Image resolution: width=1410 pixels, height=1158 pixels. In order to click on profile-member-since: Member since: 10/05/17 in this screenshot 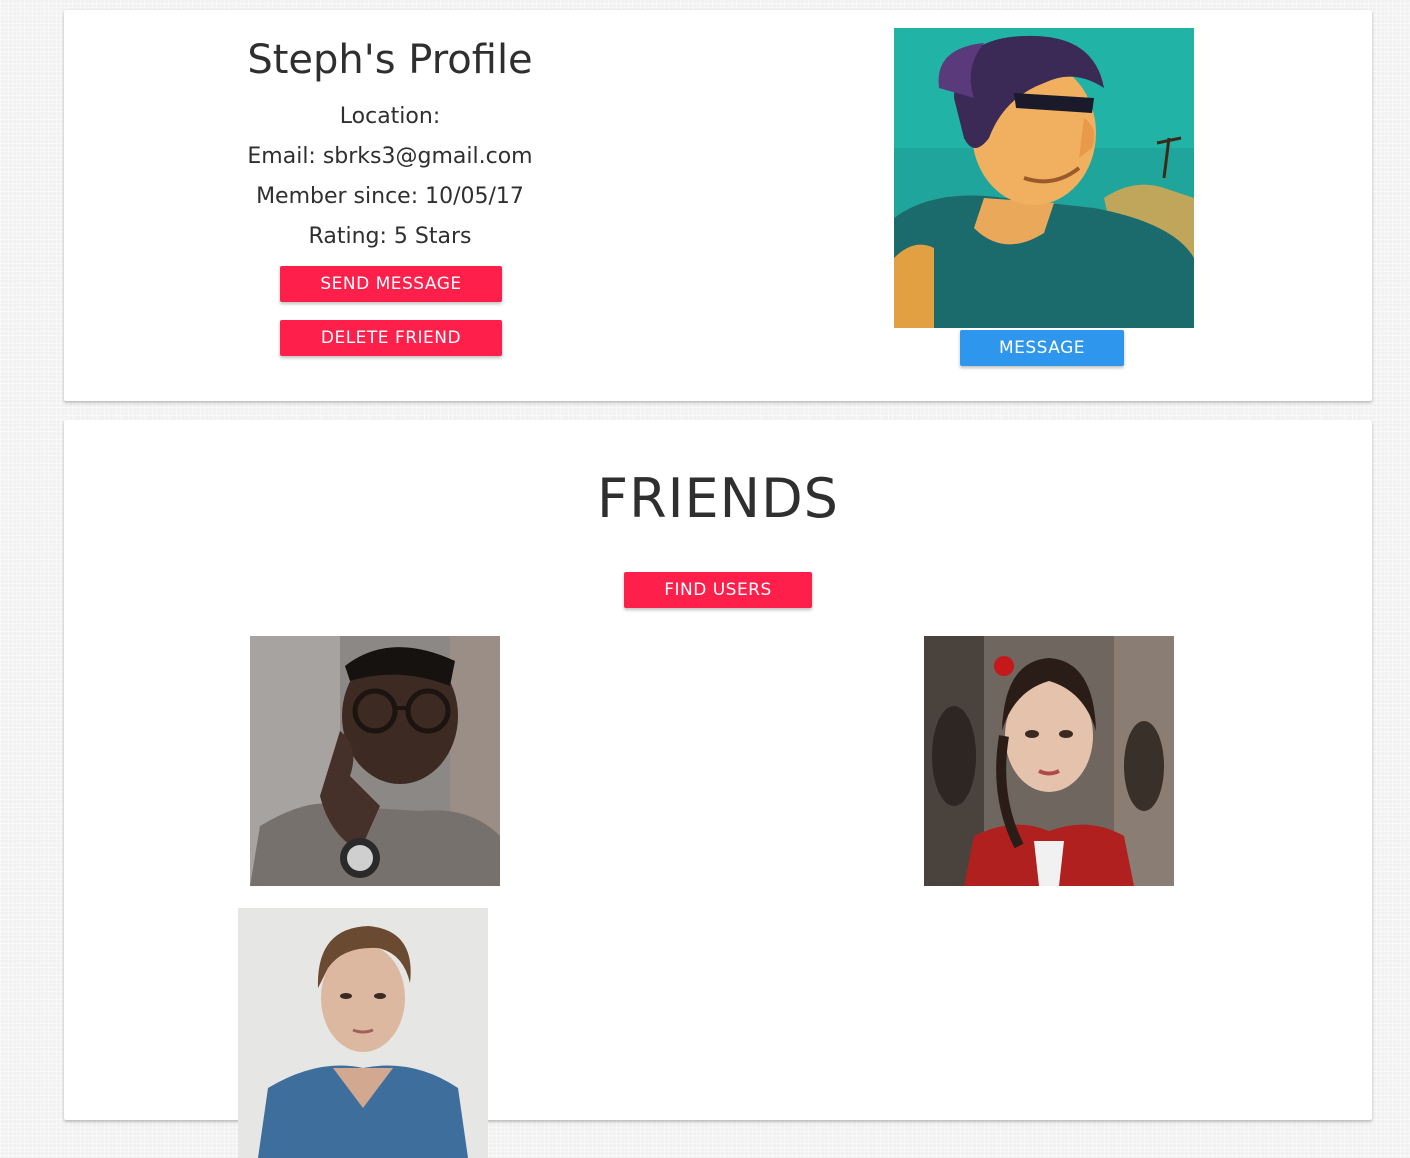, I will do `click(390, 196)`.